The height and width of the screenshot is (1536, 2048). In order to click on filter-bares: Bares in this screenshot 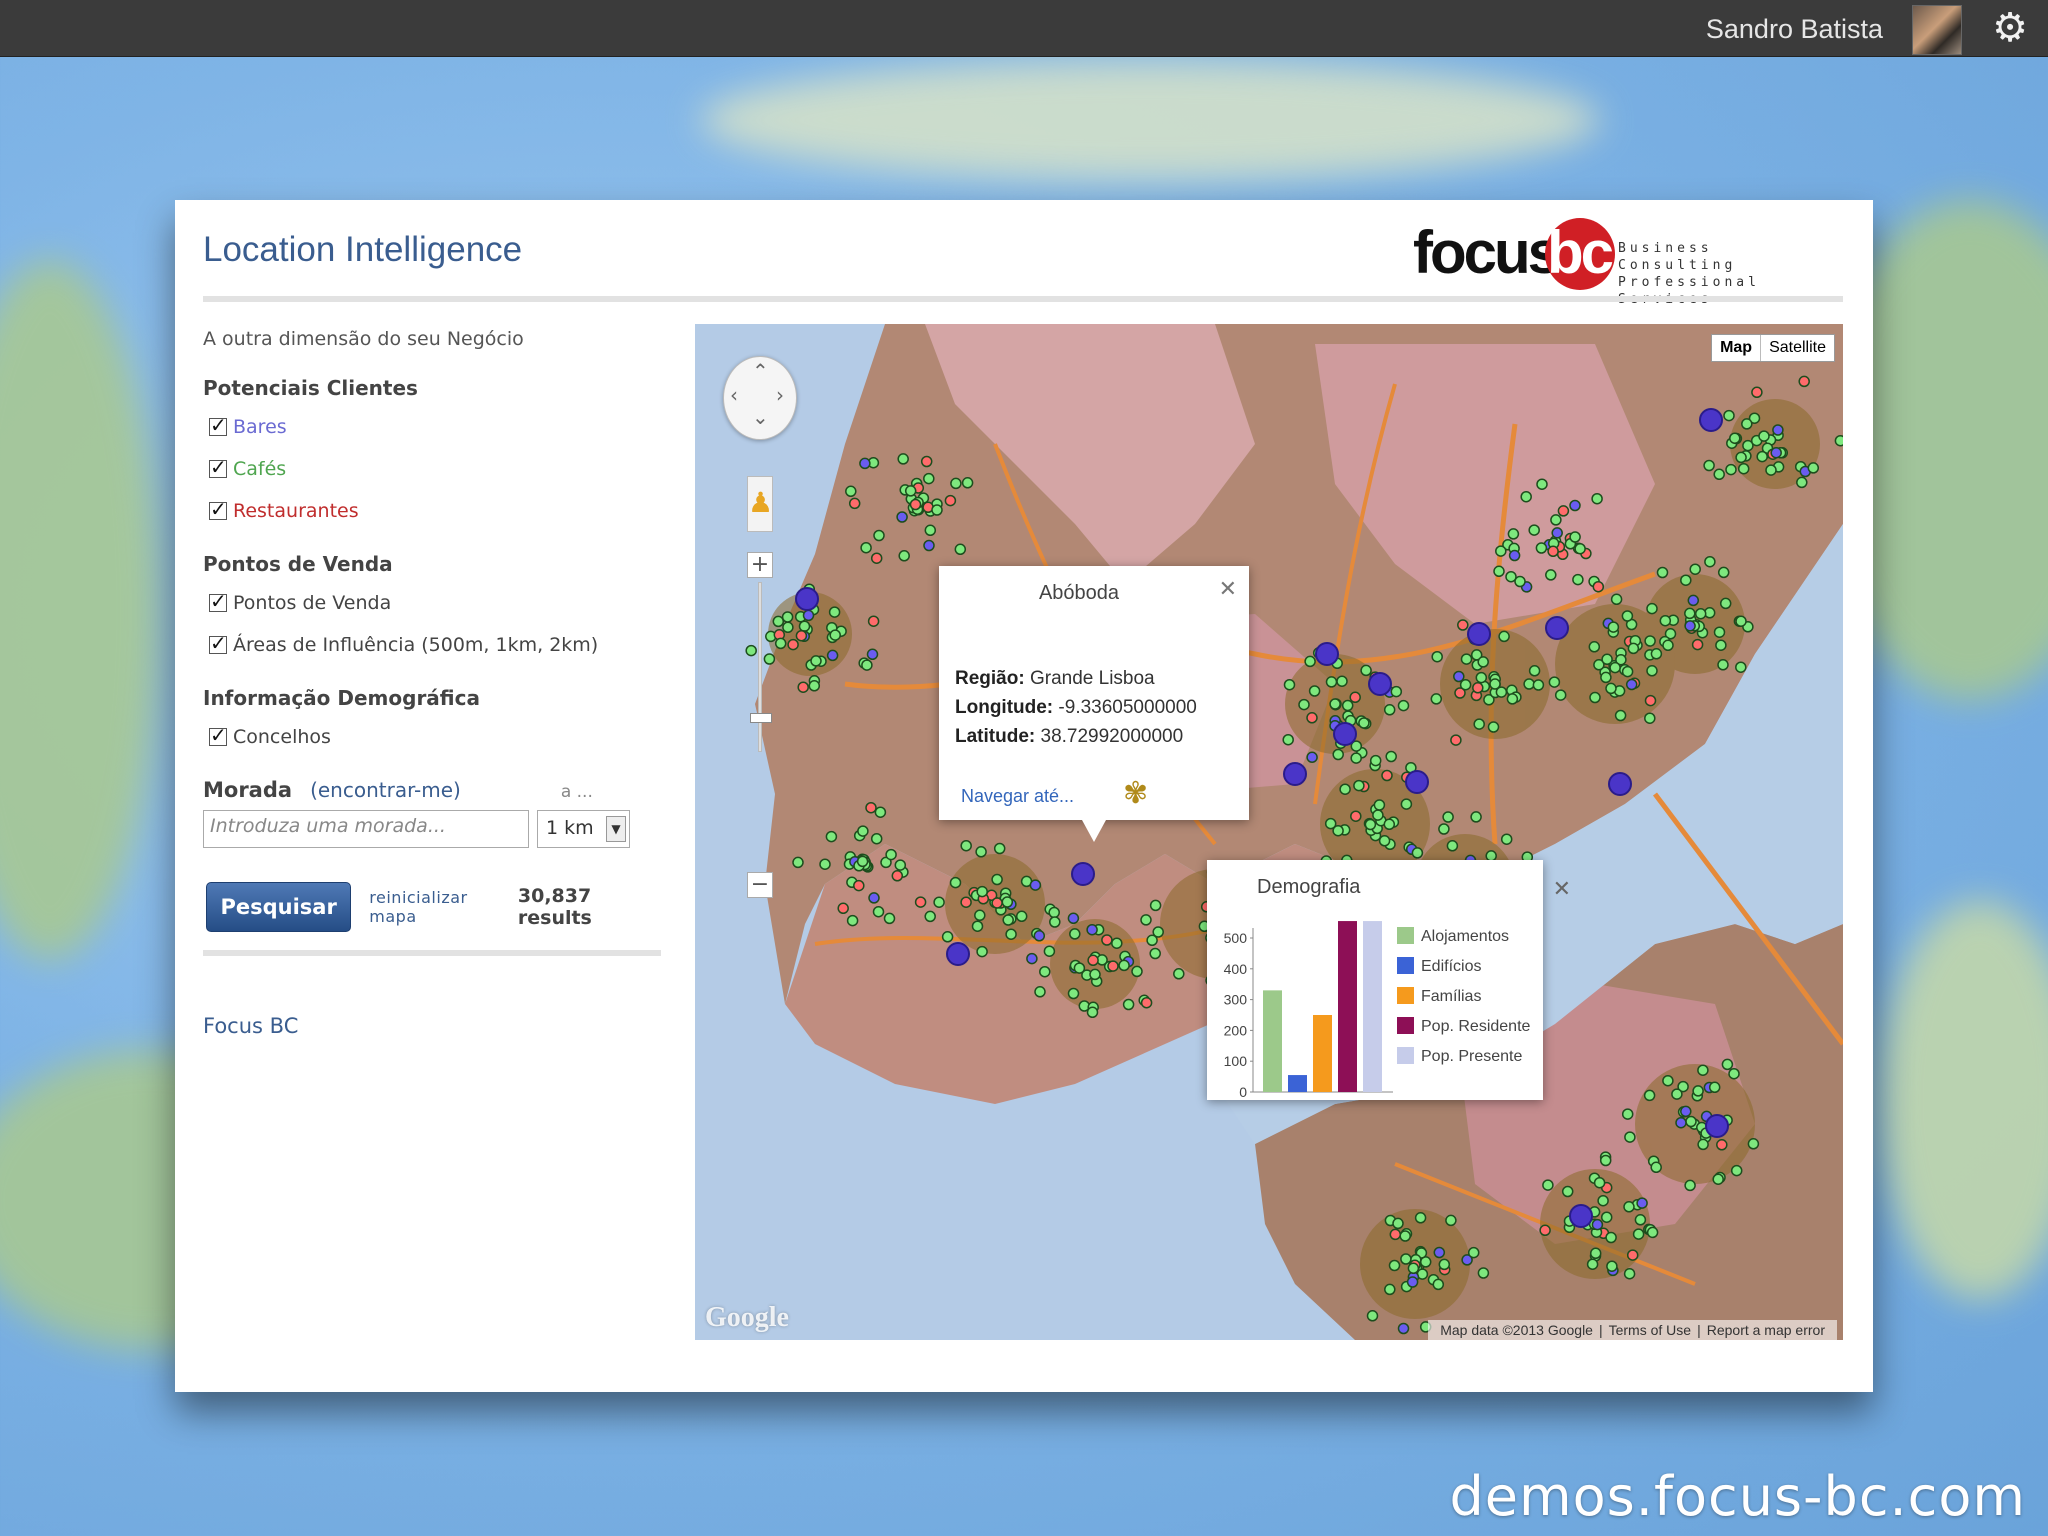, I will do `click(433, 427)`.